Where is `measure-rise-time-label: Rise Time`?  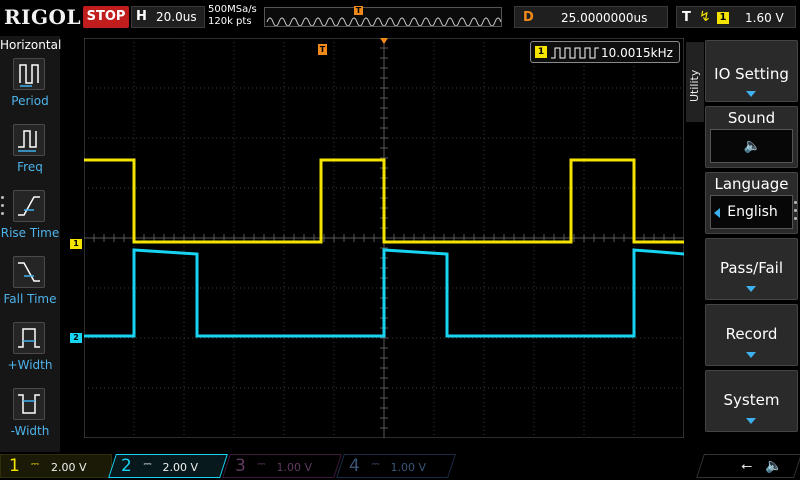 measure-rise-time-label: Rise Time is located at coordinates (30, 233).